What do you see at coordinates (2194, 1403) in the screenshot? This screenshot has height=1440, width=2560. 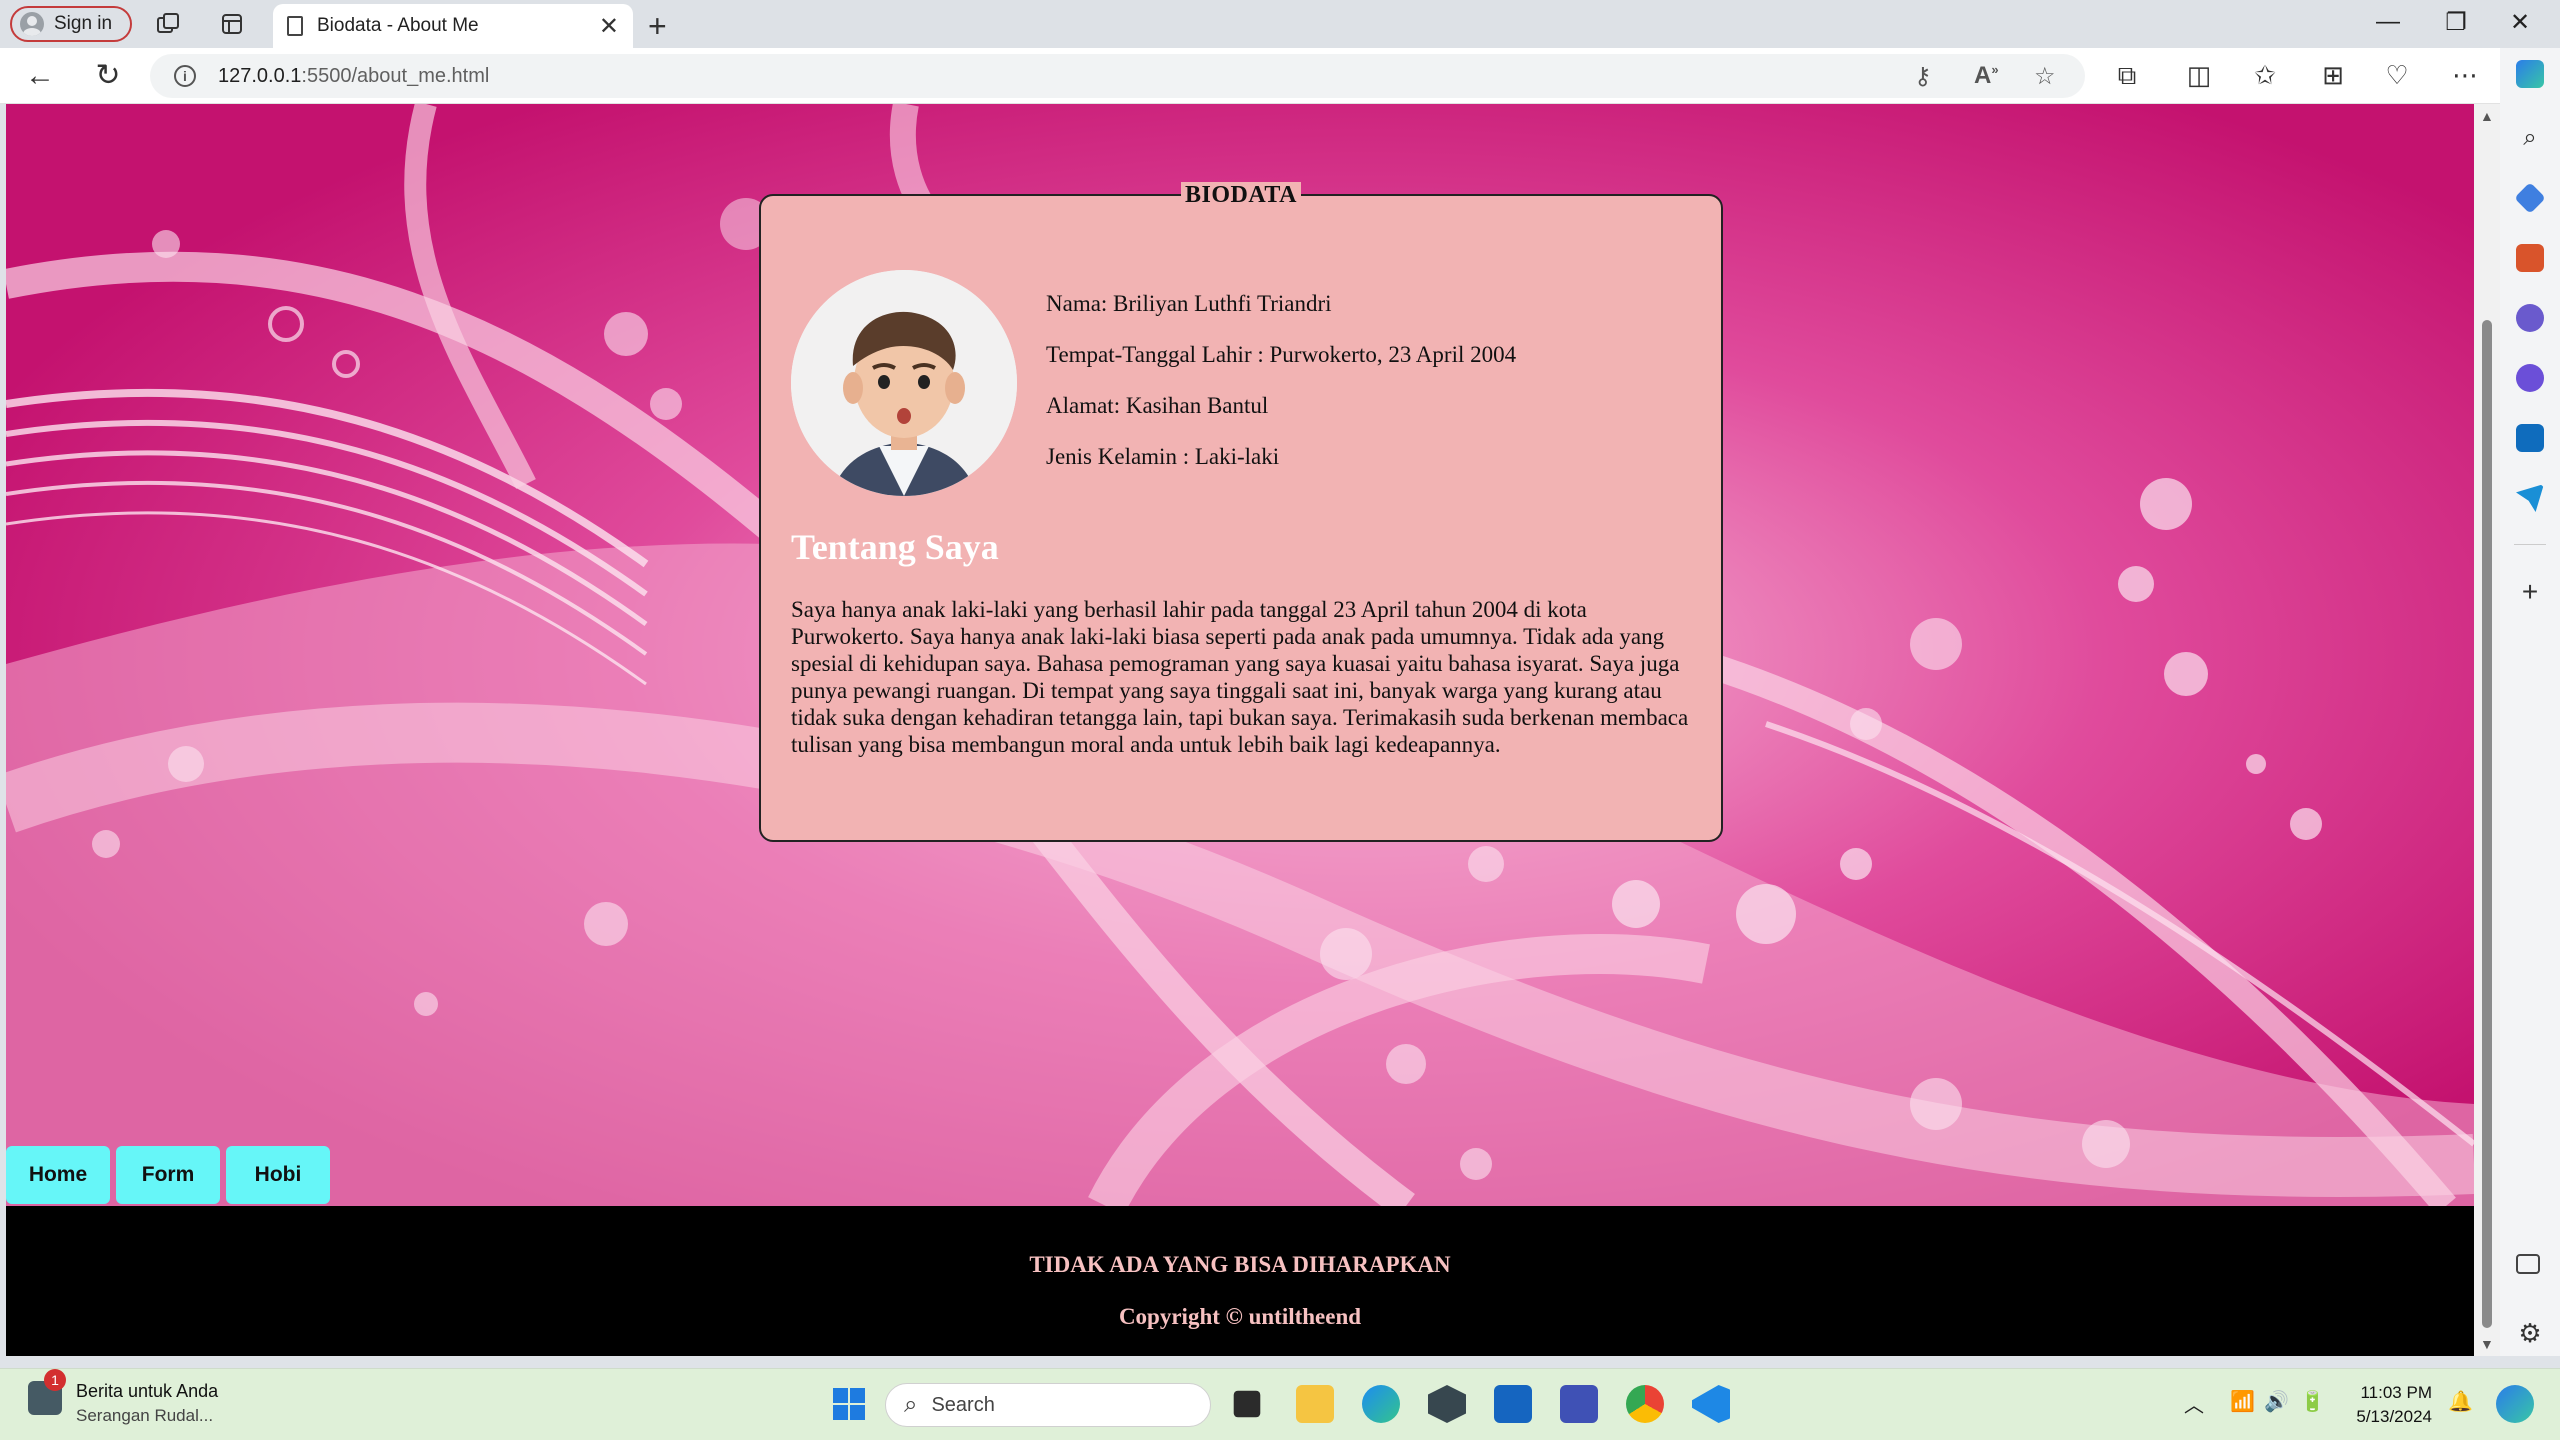 I see `show-hidden-icon: ︿` at bounding box center [2194, 1403].